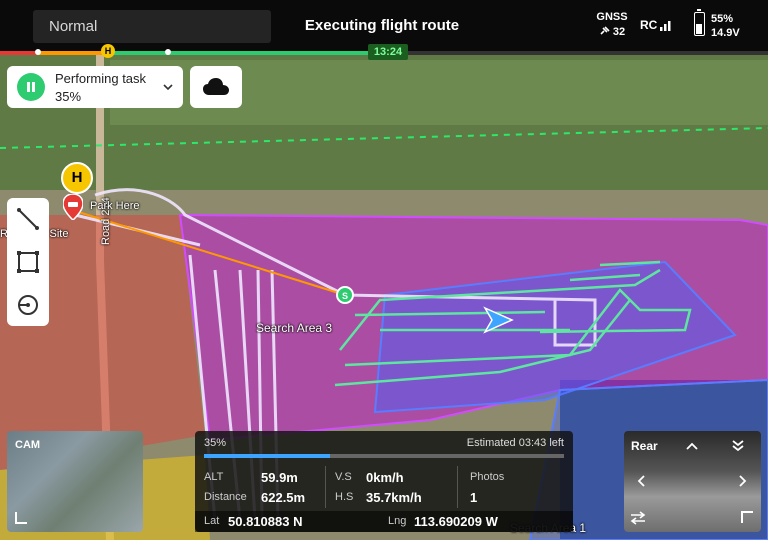  Describe the element at coordinates (214, 477) in the screenshot. I see `alt-label: ALT` at that location.